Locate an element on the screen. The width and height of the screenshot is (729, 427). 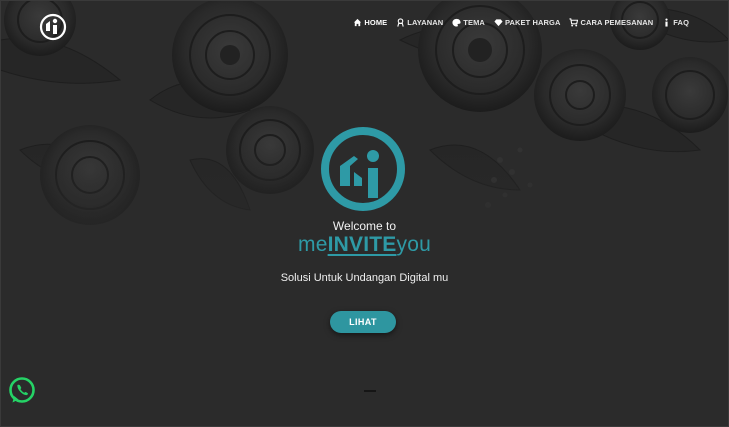
brand-suffix: you is located at coordinates (413, 244).